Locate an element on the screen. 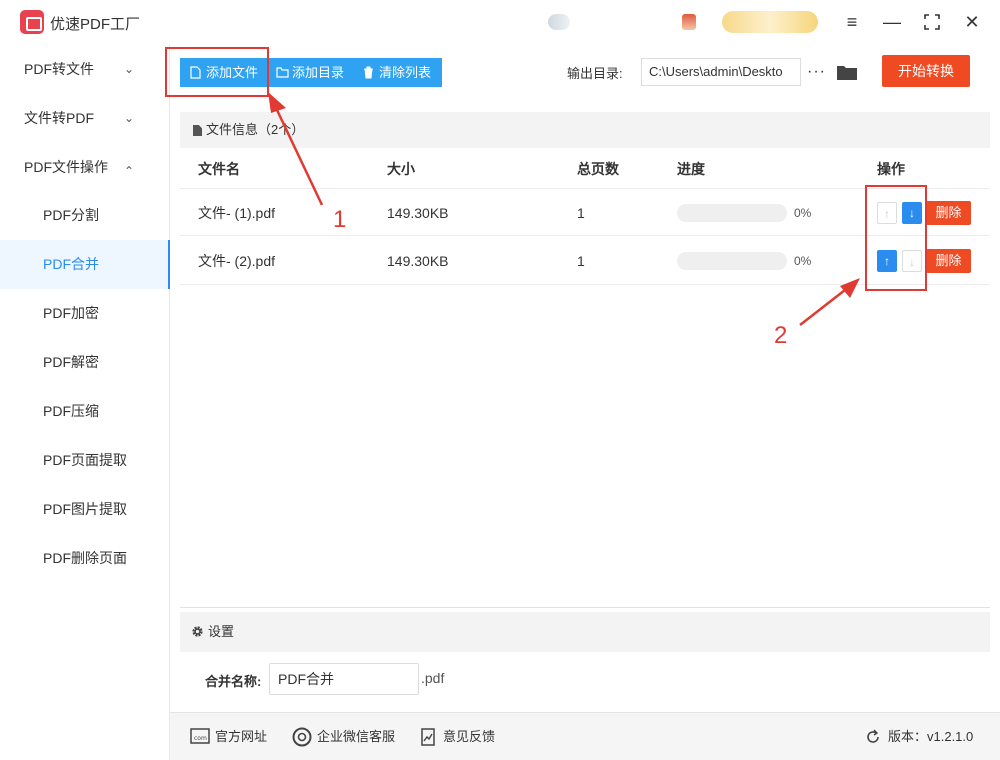  annotation-box-reorder is located at coordinates (896, 238).